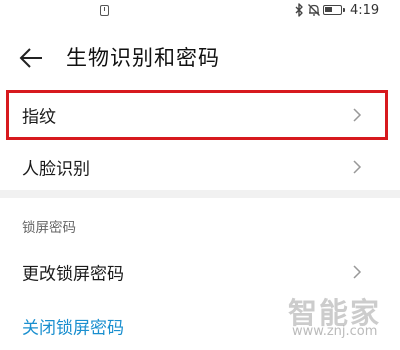 This screenshot has width=400, height=350. What do you see at coordinates (104, 10) in the screenshot?
I see `notification-icon` at bounding box center [104, 10].